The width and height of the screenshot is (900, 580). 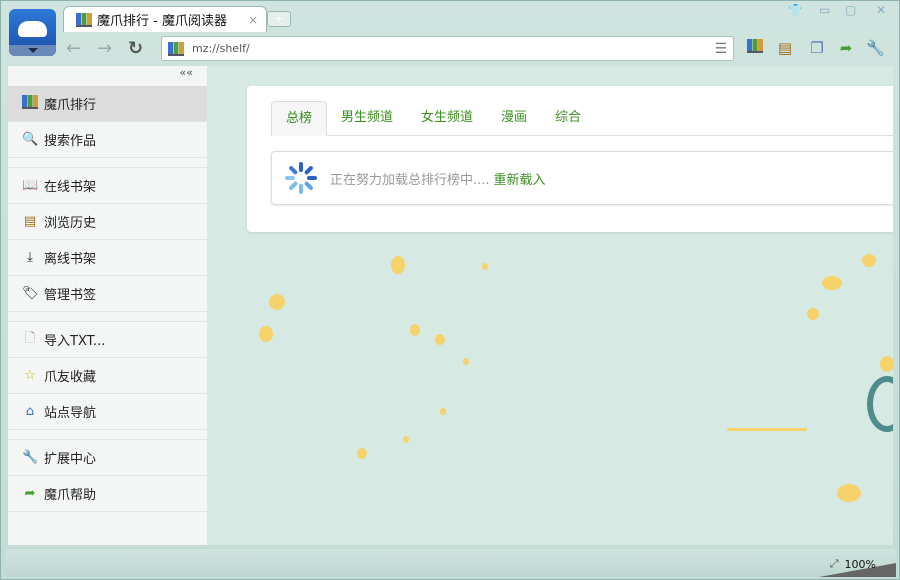 I want to click on wrench-toolbar-button: 🔧, so click(x=875, y=48).